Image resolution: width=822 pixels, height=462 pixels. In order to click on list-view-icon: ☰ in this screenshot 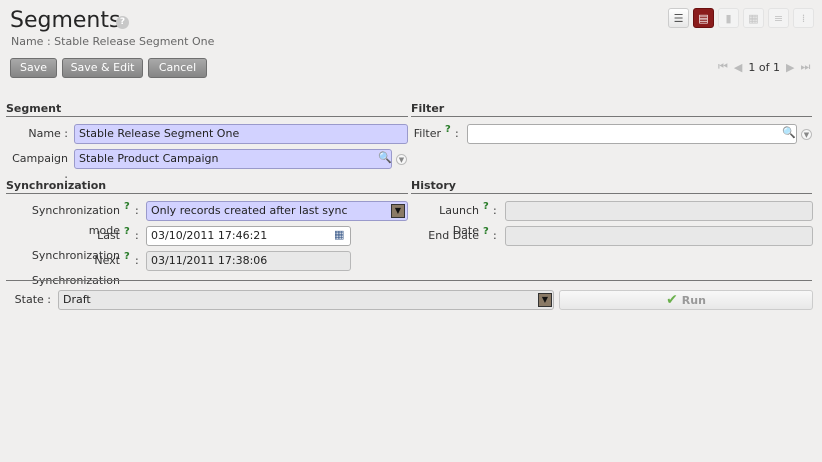, I will do `click(678, 18)`.